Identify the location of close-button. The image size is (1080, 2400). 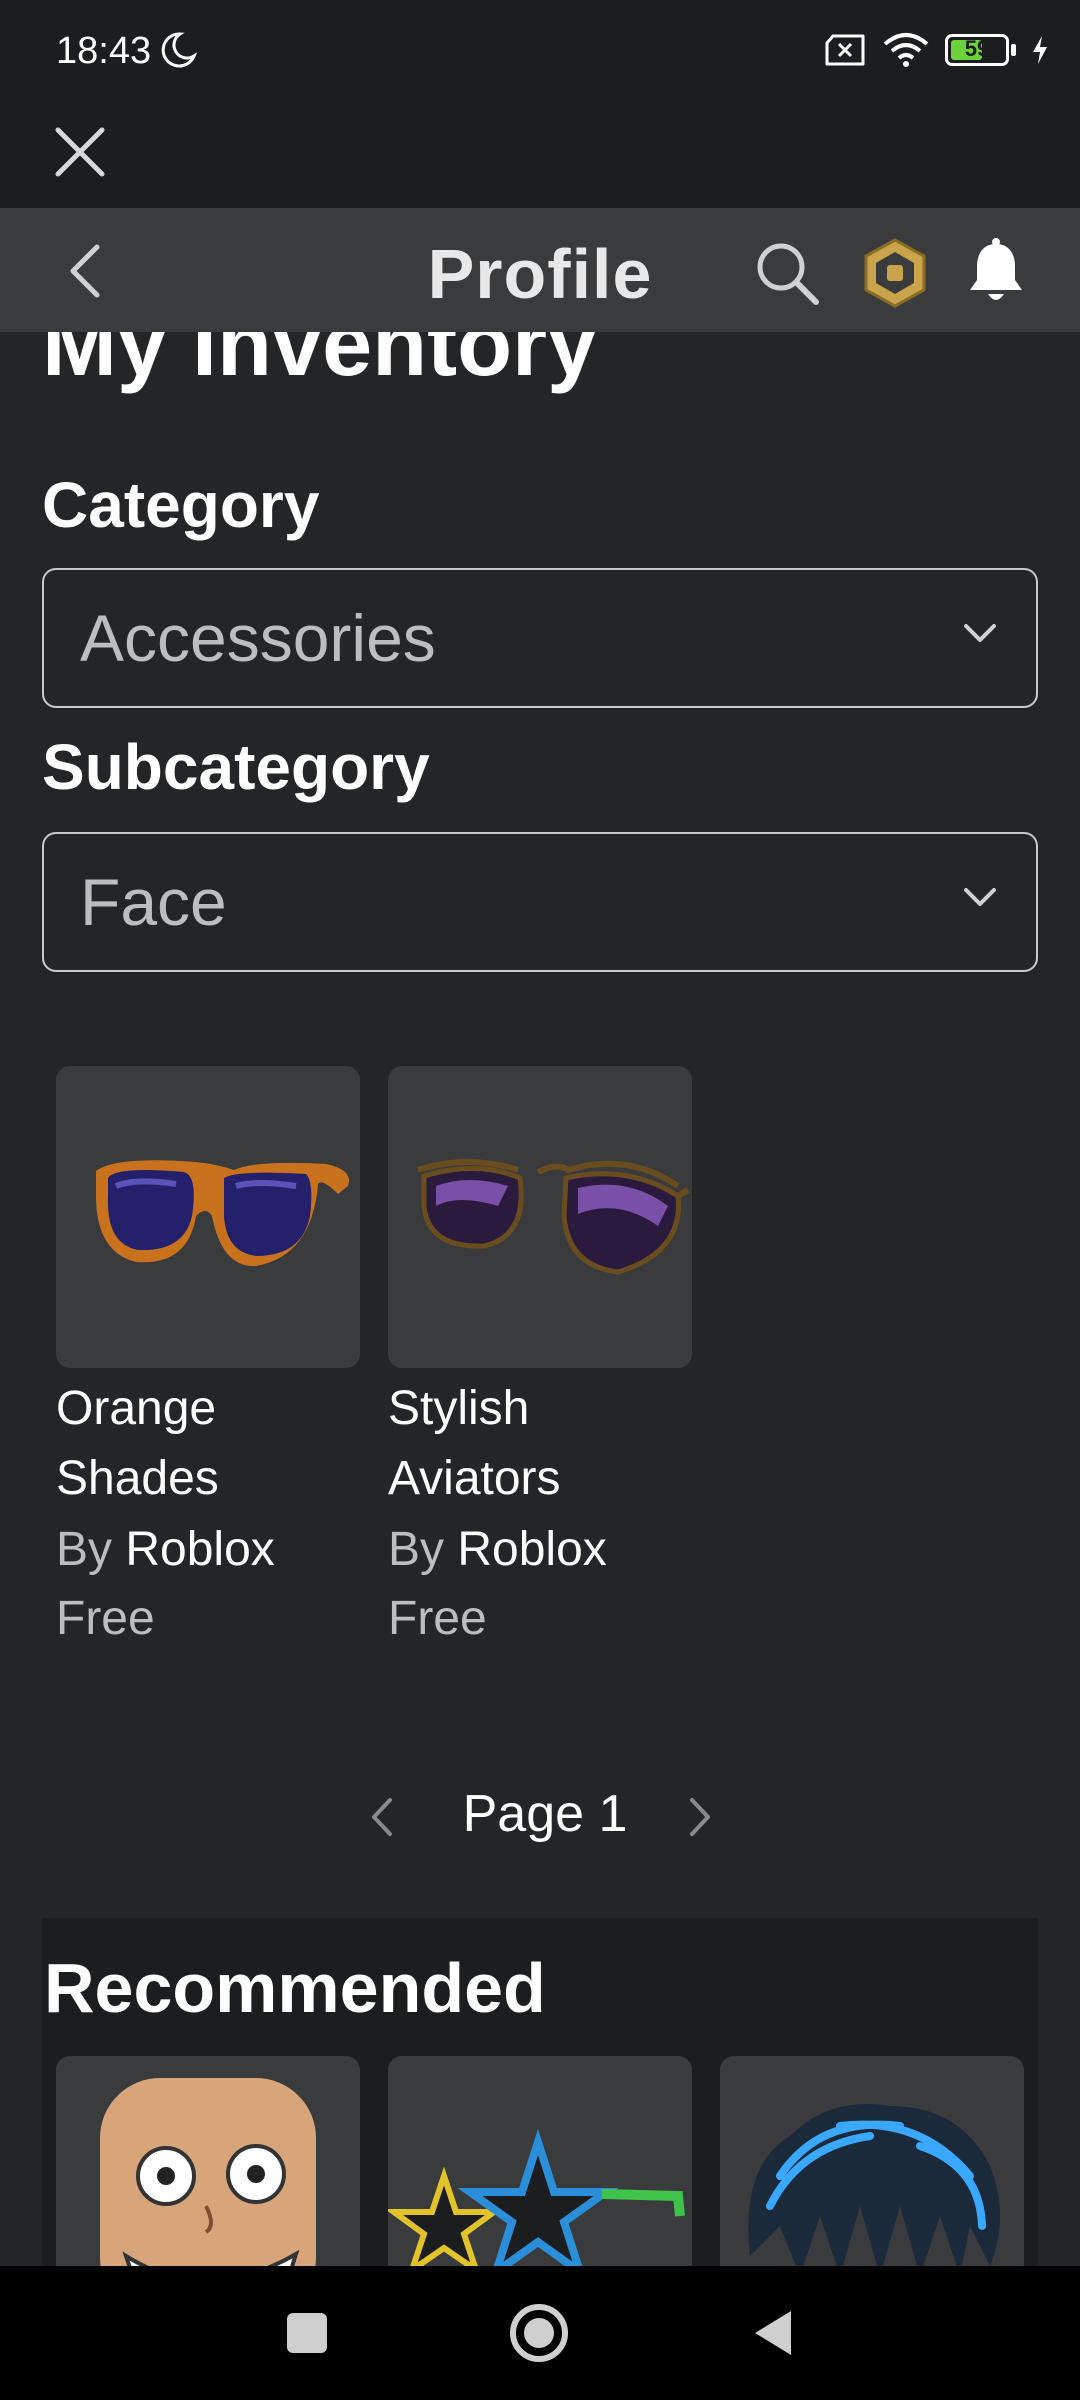
(80, 152).